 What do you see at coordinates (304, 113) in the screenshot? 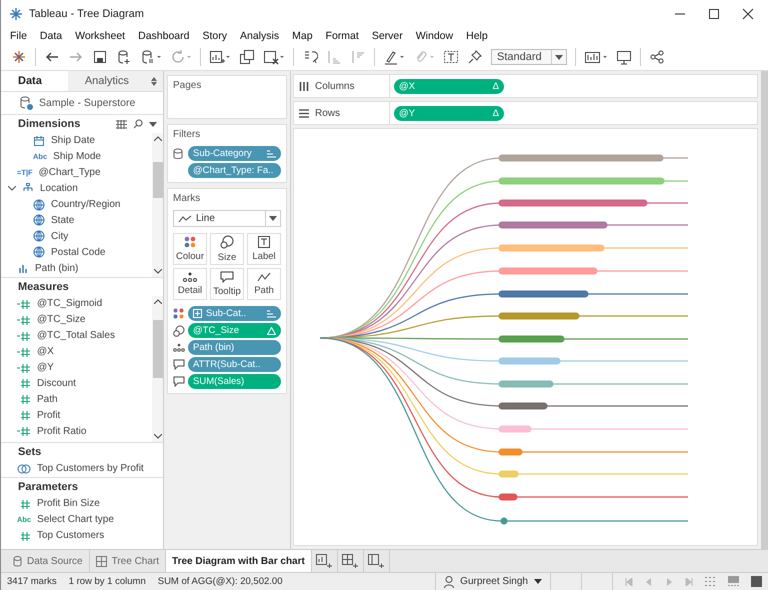
I see `rows-icon` at bounding box center [304, 113].